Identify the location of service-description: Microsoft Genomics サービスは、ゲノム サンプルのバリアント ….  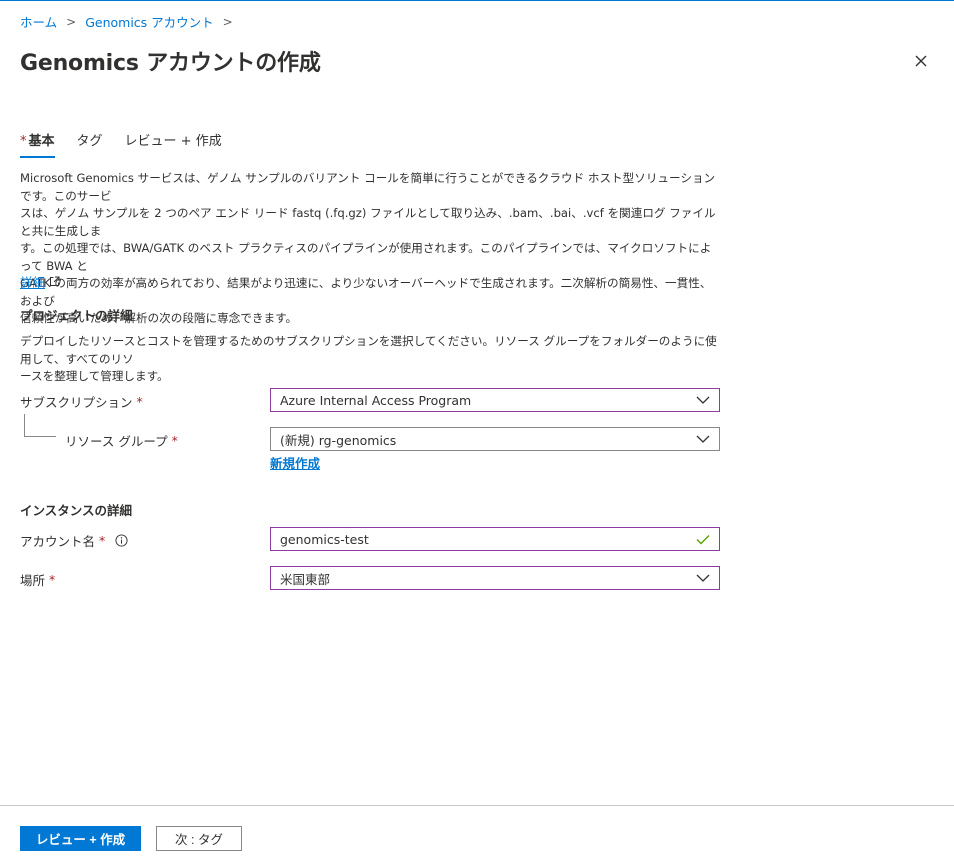
(370, 249).